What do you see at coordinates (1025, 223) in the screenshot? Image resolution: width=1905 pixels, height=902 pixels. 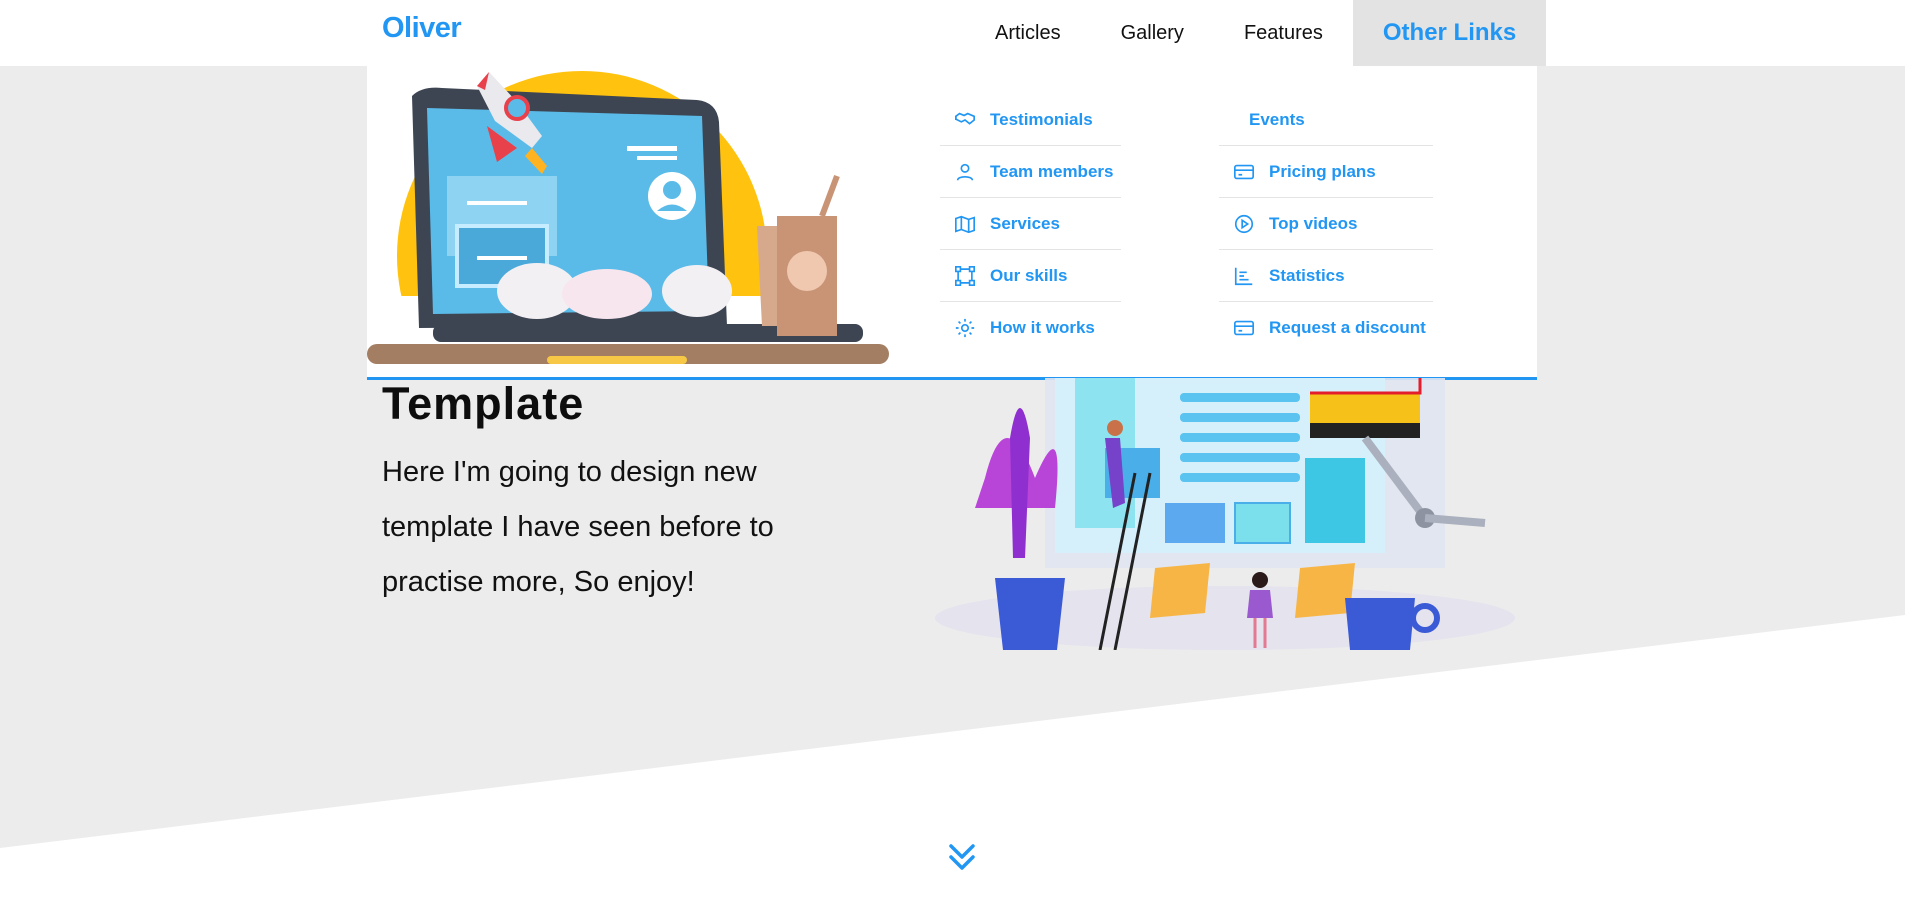 I see `menu-link-label: Services` at bounding box center [1025, 223].